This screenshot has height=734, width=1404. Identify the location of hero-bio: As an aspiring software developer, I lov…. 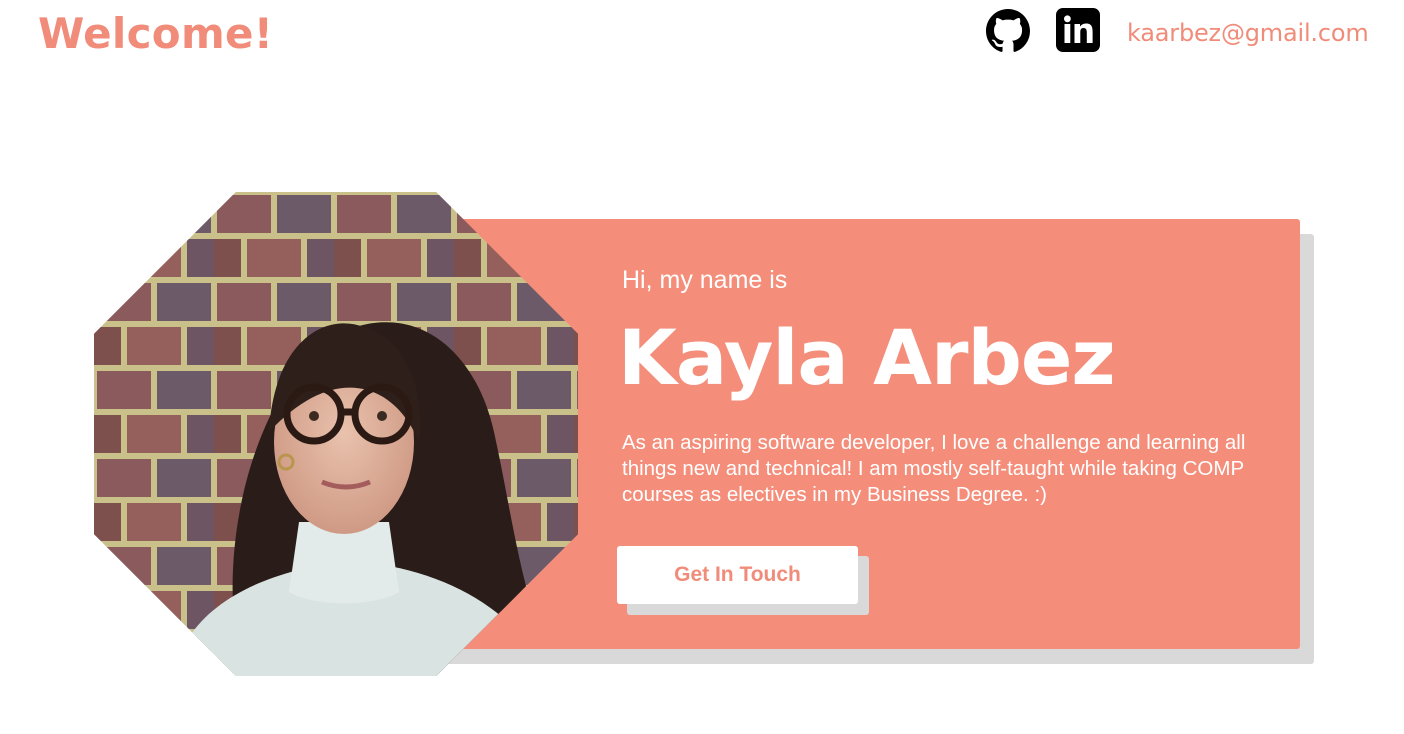
(934, 468).